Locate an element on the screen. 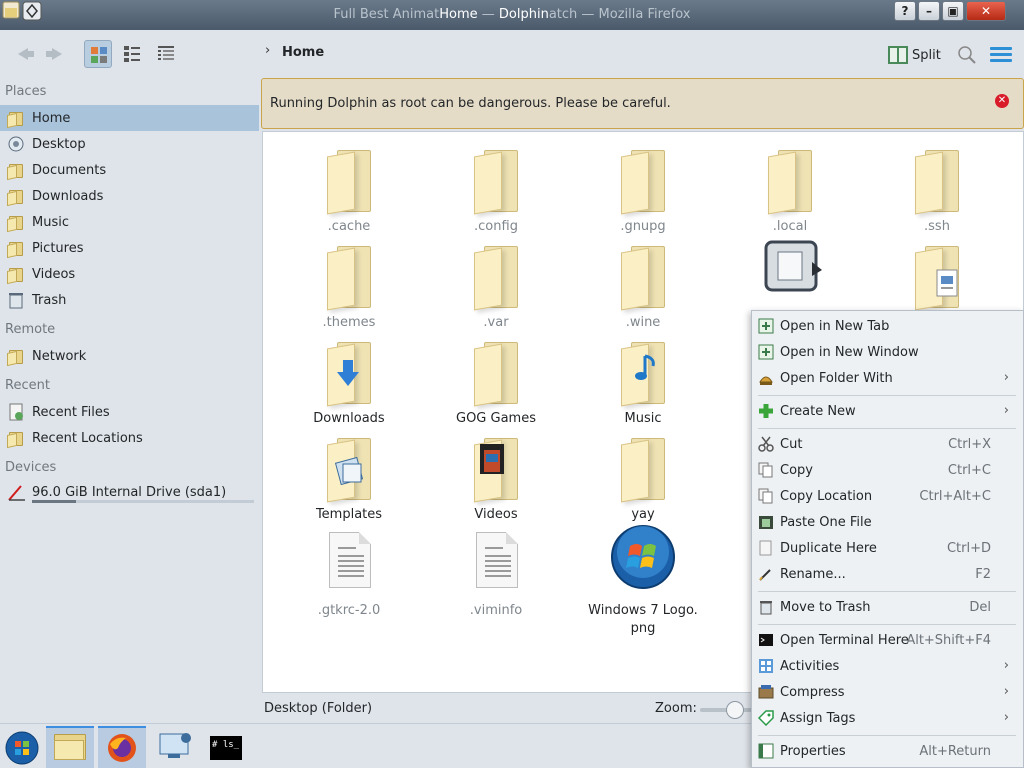 This screenshot has width=1024, height=768. menu-item-properties: Properties Alt+Return is located at coordinates (887, 752).